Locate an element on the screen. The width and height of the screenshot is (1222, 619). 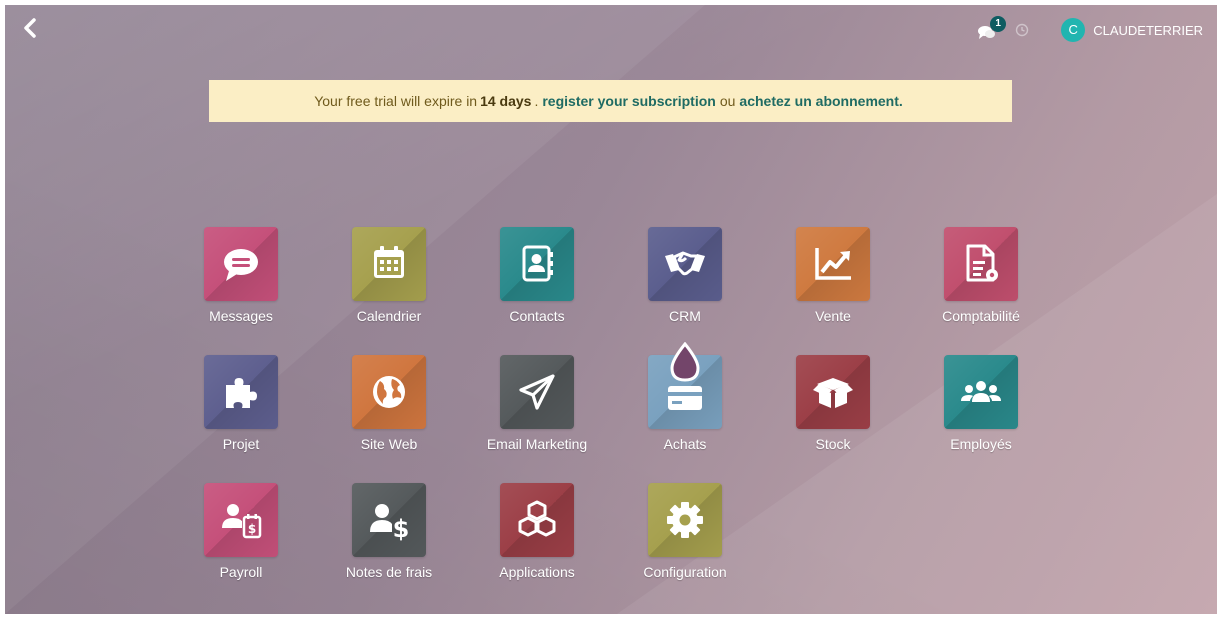
app-employes: Employés is located at coordinates (981, 418).